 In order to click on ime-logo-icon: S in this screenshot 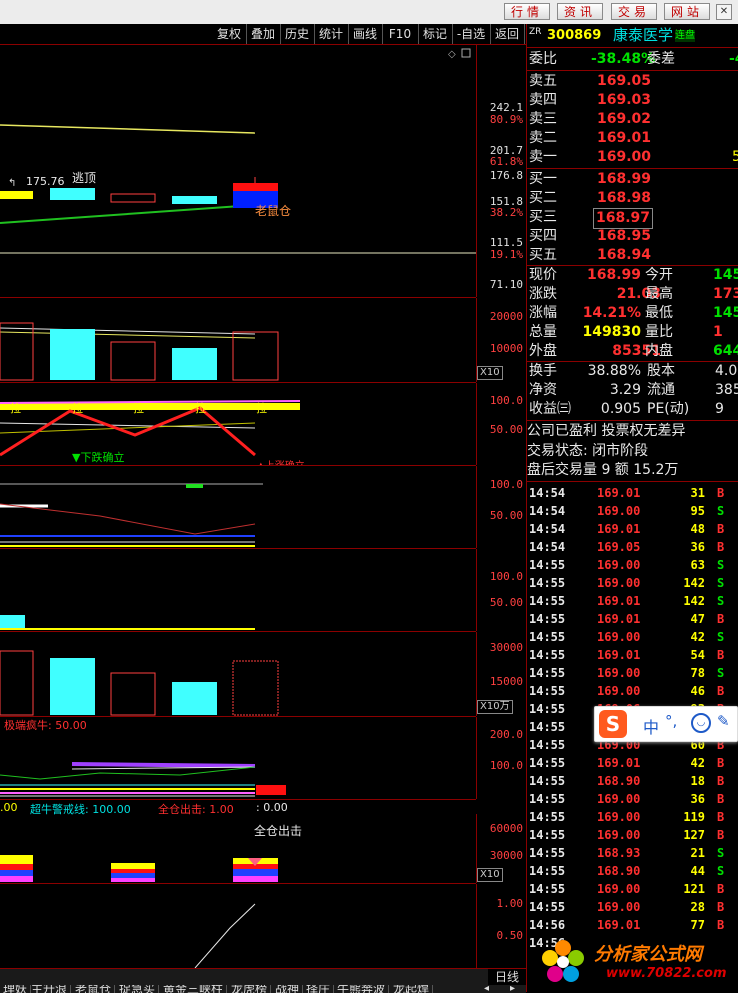, I will do `click(613, 724)`.